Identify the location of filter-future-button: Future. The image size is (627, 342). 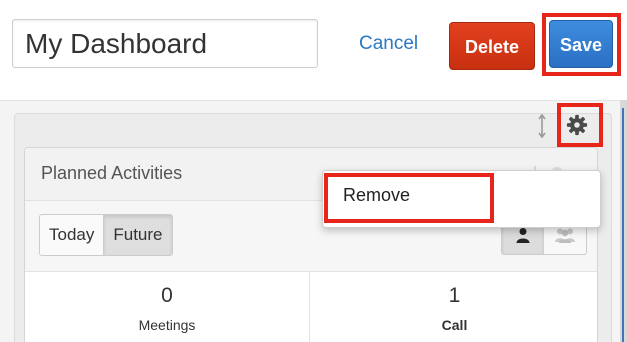
(137, 235).